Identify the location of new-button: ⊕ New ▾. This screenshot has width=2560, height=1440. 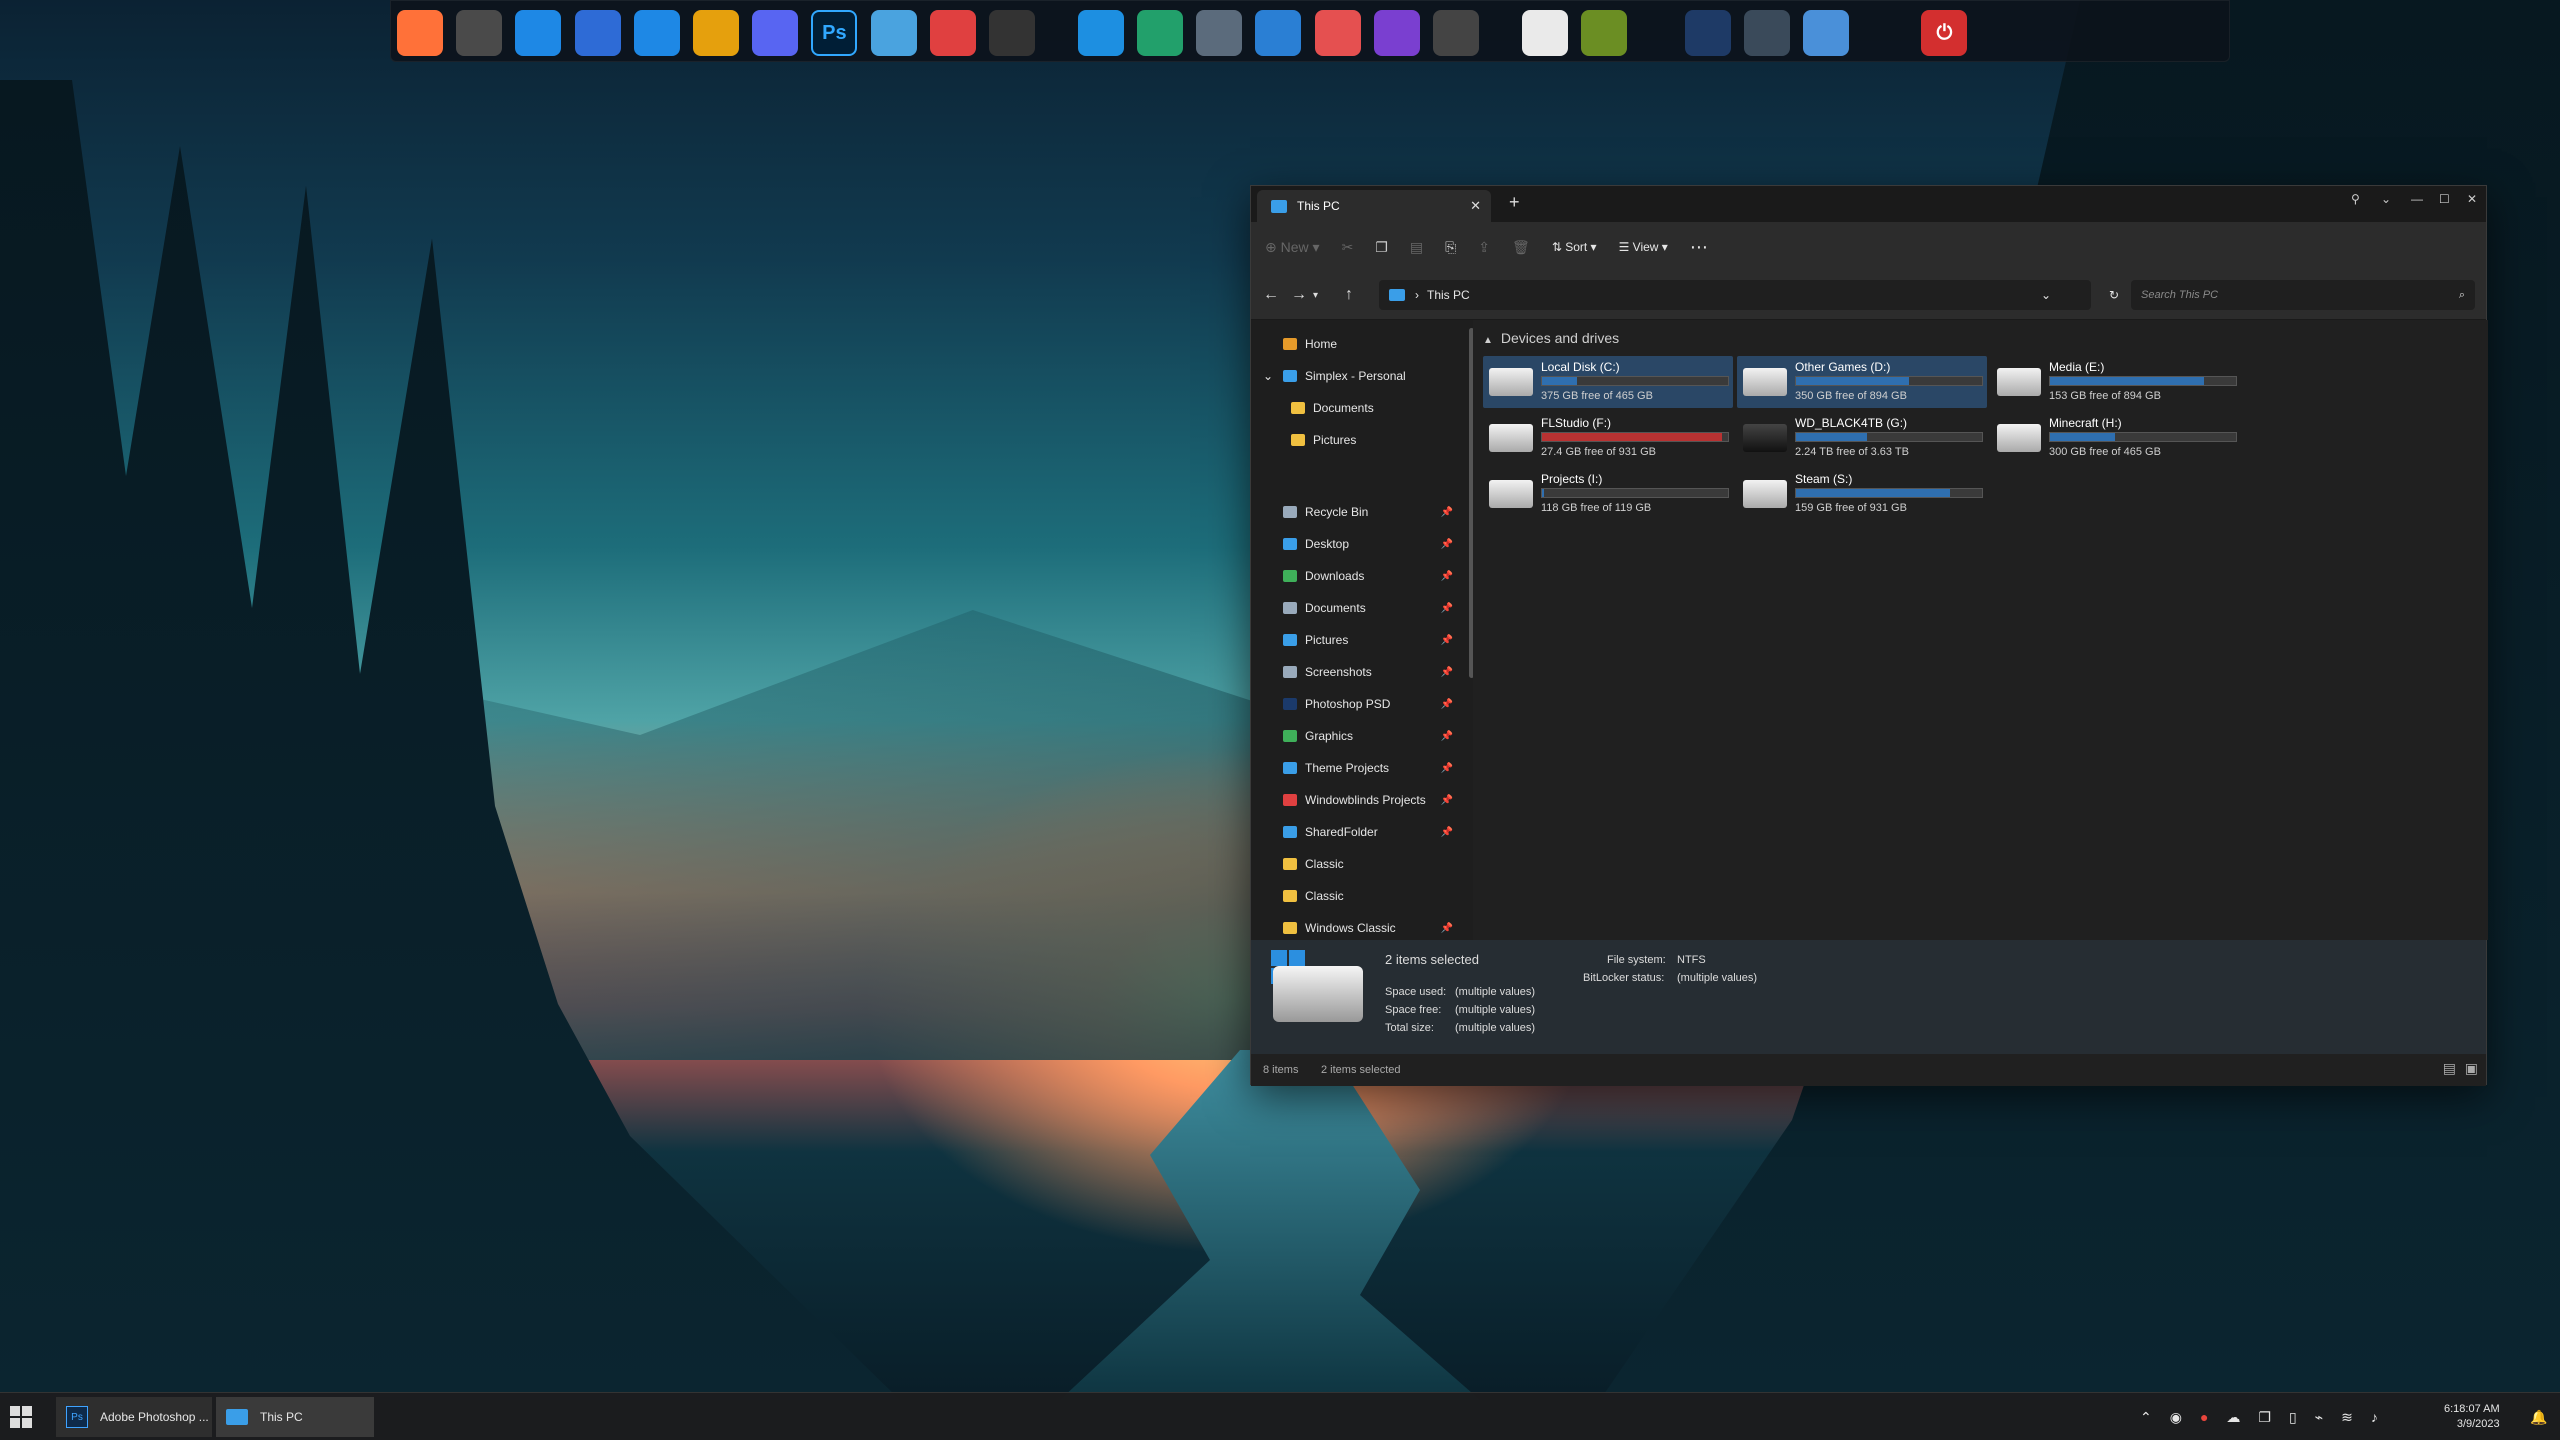
(1292, 247).